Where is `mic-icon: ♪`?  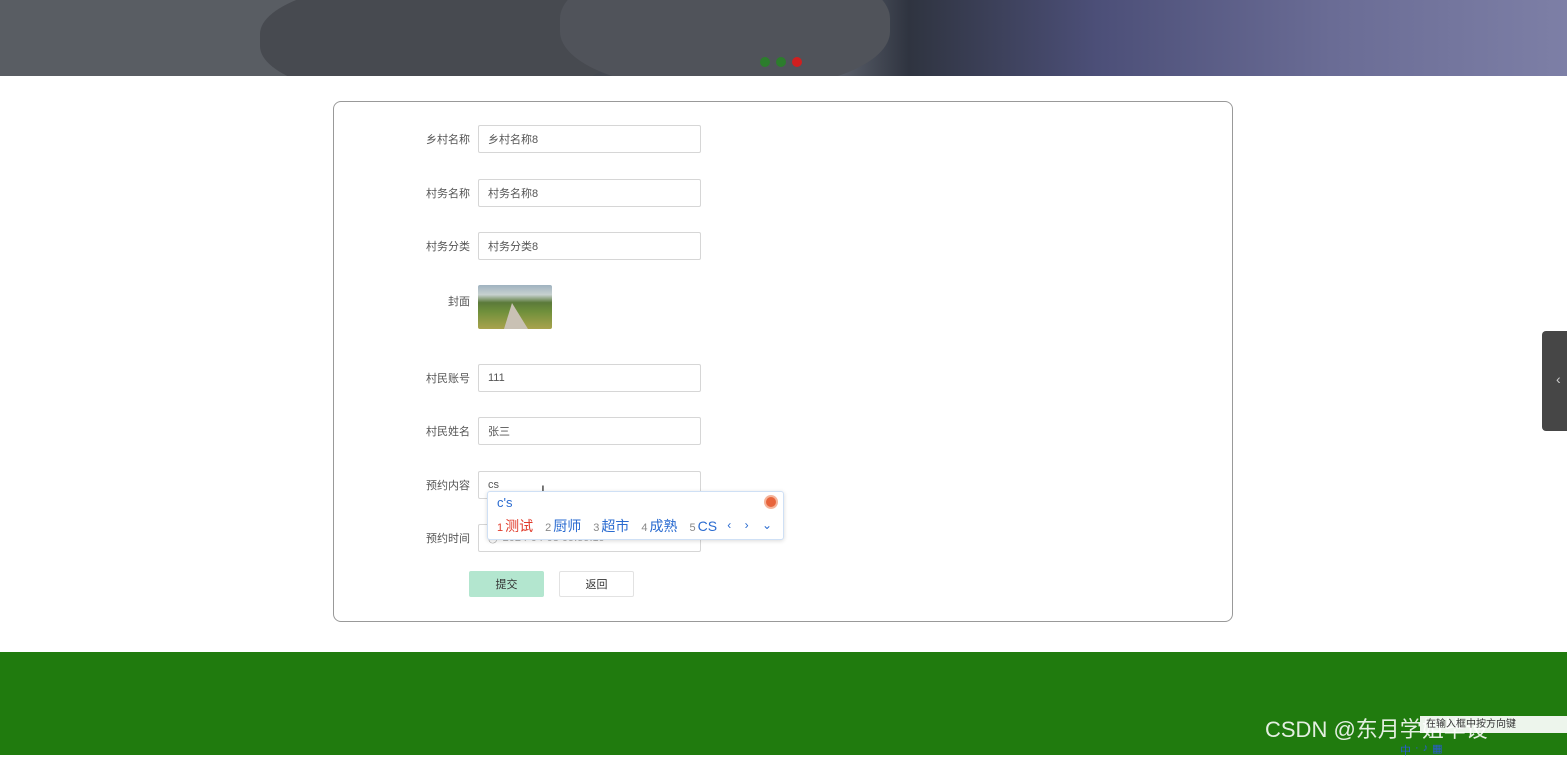 mic-icon: ♪ is located at coordinates (1426, 750).